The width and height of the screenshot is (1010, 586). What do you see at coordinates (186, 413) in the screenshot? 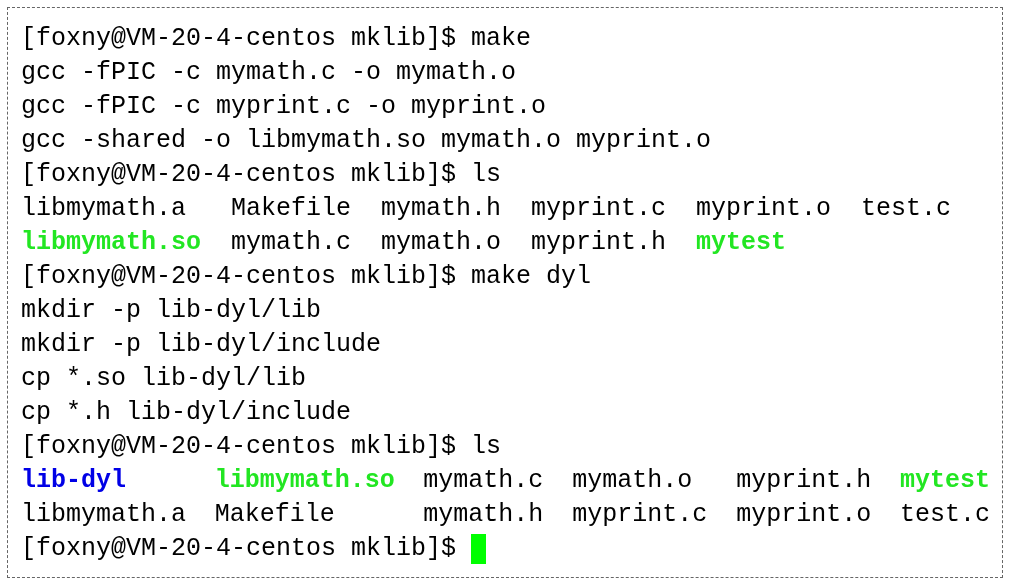
I see `output-line: cp *.h lib-dyl/include` at bounding box center [186, 413].